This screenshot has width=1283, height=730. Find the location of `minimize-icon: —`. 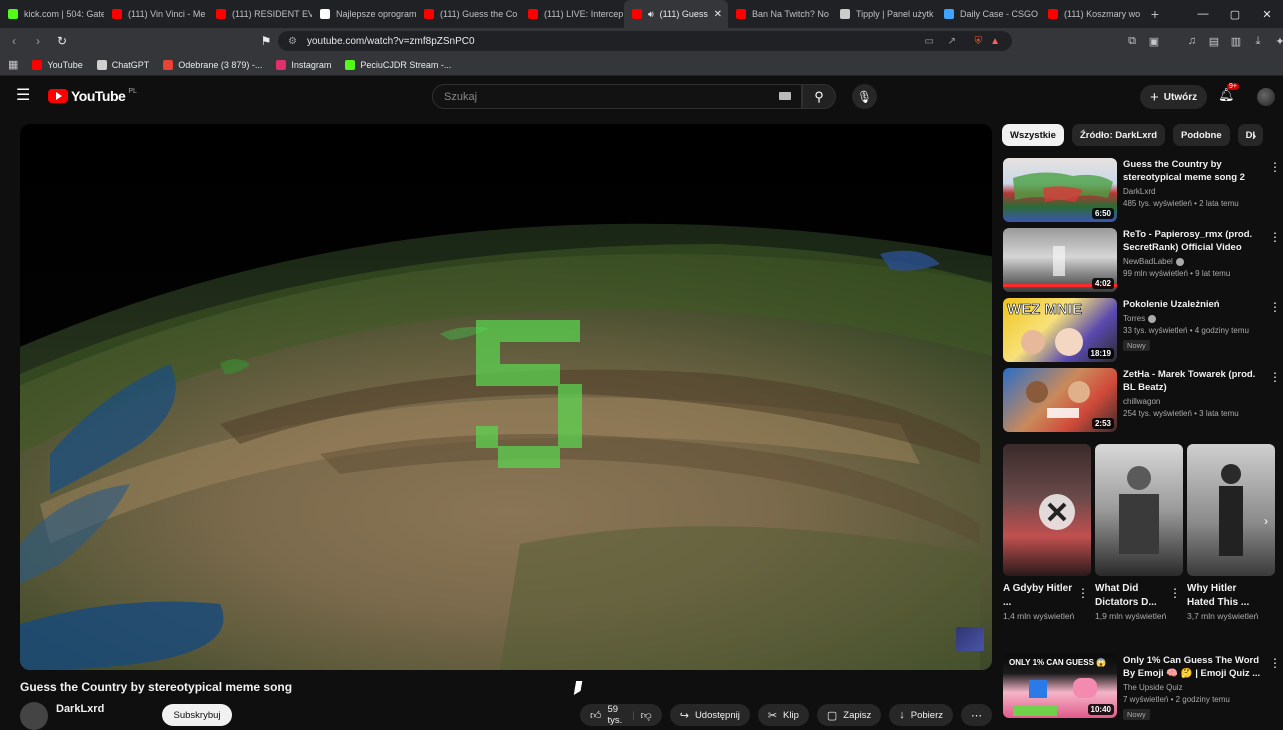

minimize-icon: — is located at coordinates (1203, 14).